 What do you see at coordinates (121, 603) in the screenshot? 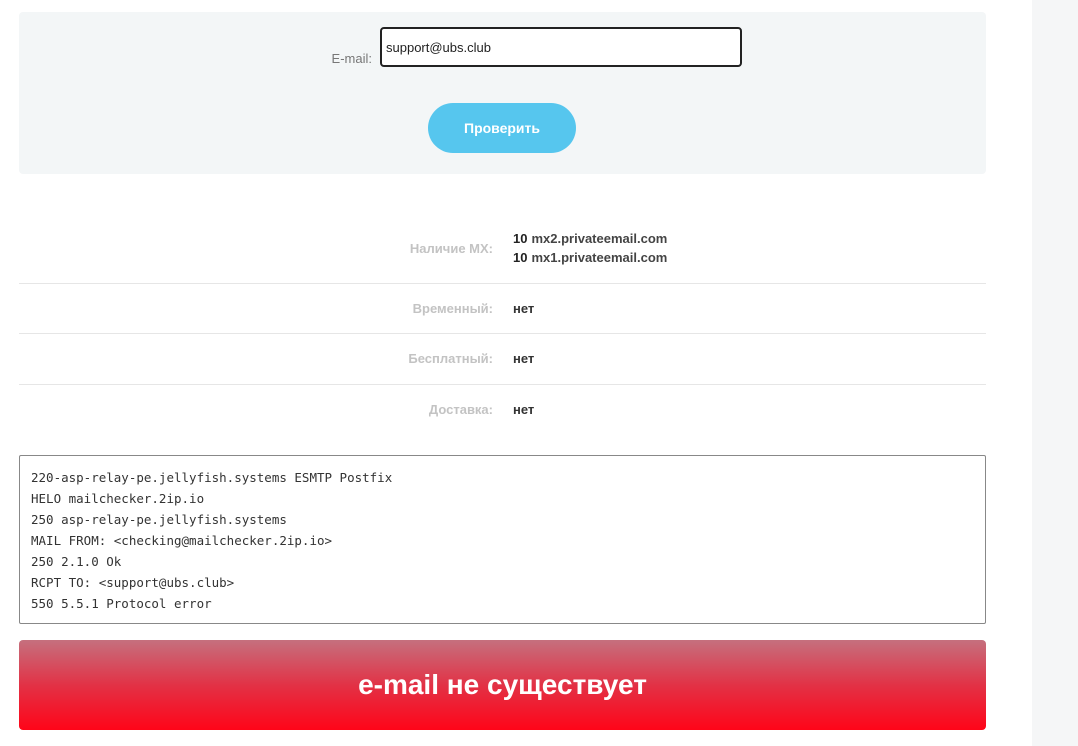
I see `log-line: 550 5.5.1 Protocol error` at bounding box center [121, 603].